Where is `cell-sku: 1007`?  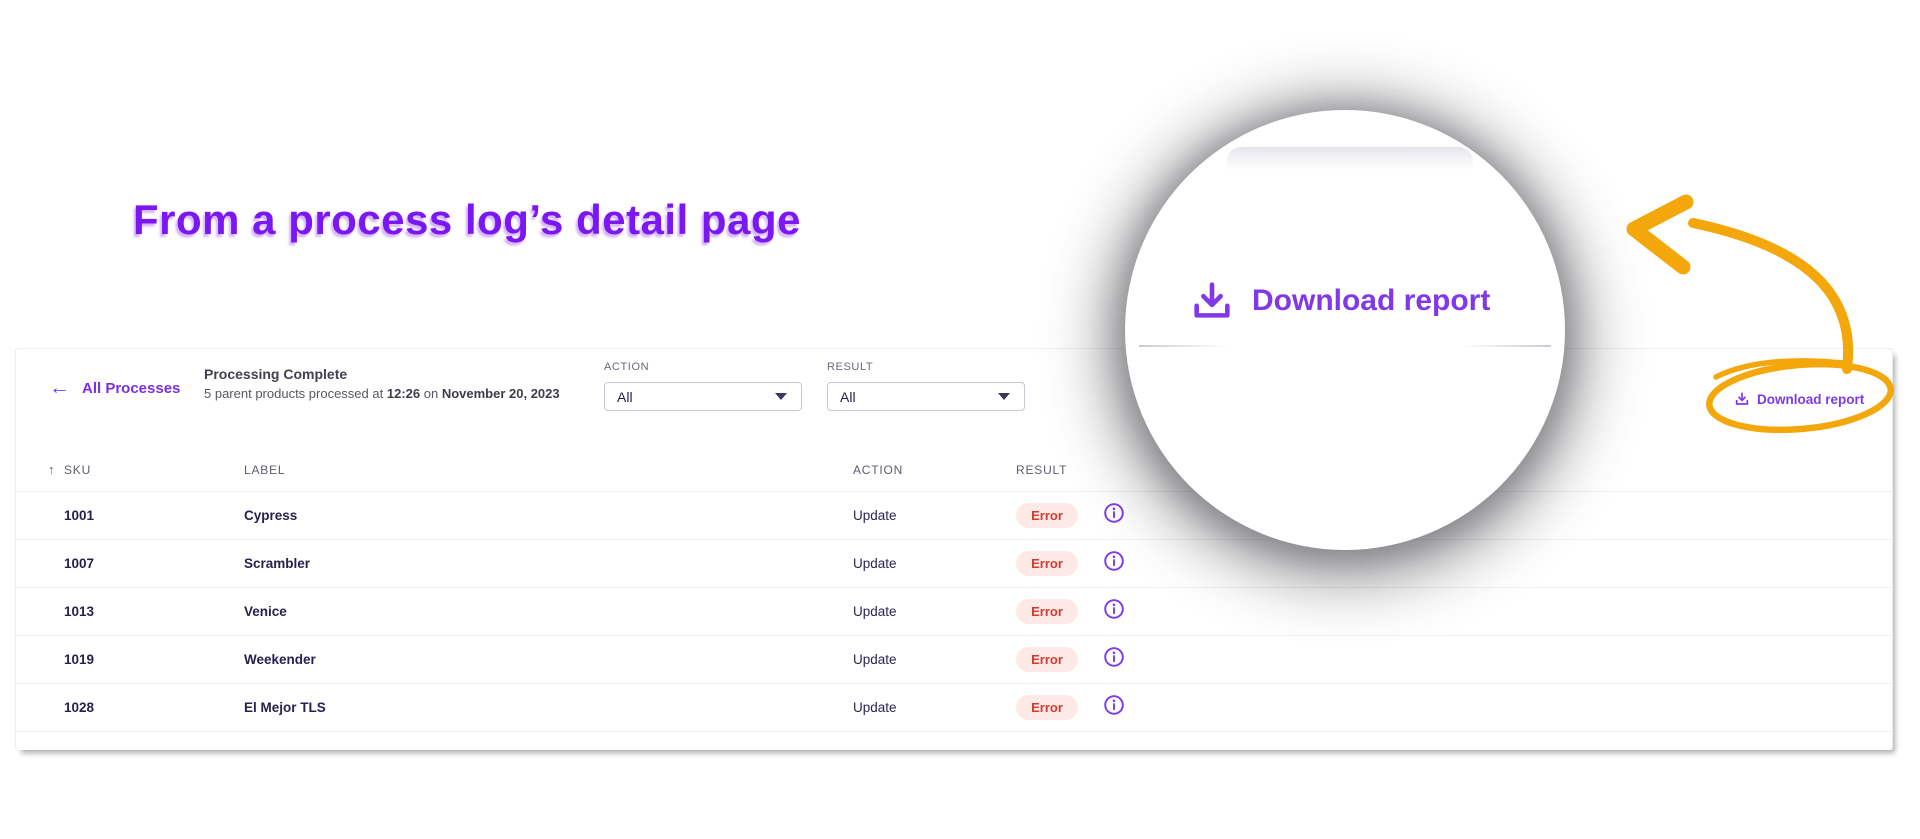
cell-sku: 1007 is located at coordinates (79, 563).